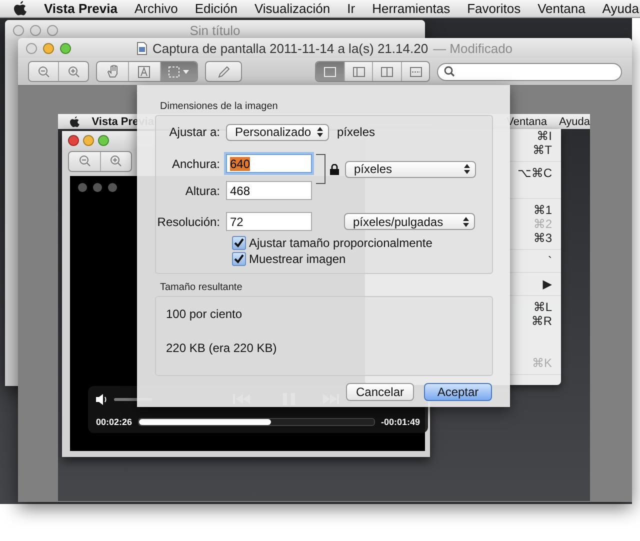 Image resolution: width=640 pixels, height=541 pixels. What do you see at coordinates (351, 8) in the screenshot?
I see `menu-item: Ir` at bounding box center [351, 8].